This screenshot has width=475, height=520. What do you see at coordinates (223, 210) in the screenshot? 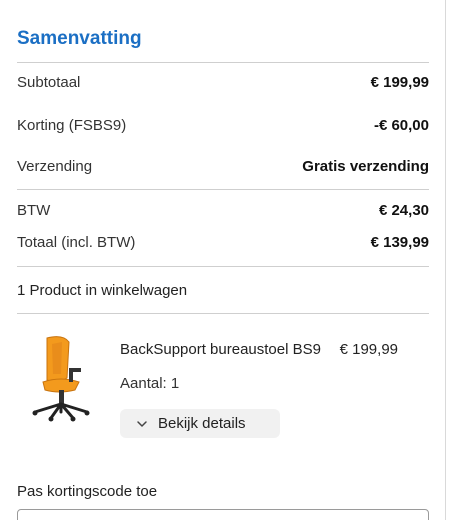
I see `vat-row: BTW € 24,30` at bounding box center [223, 210].